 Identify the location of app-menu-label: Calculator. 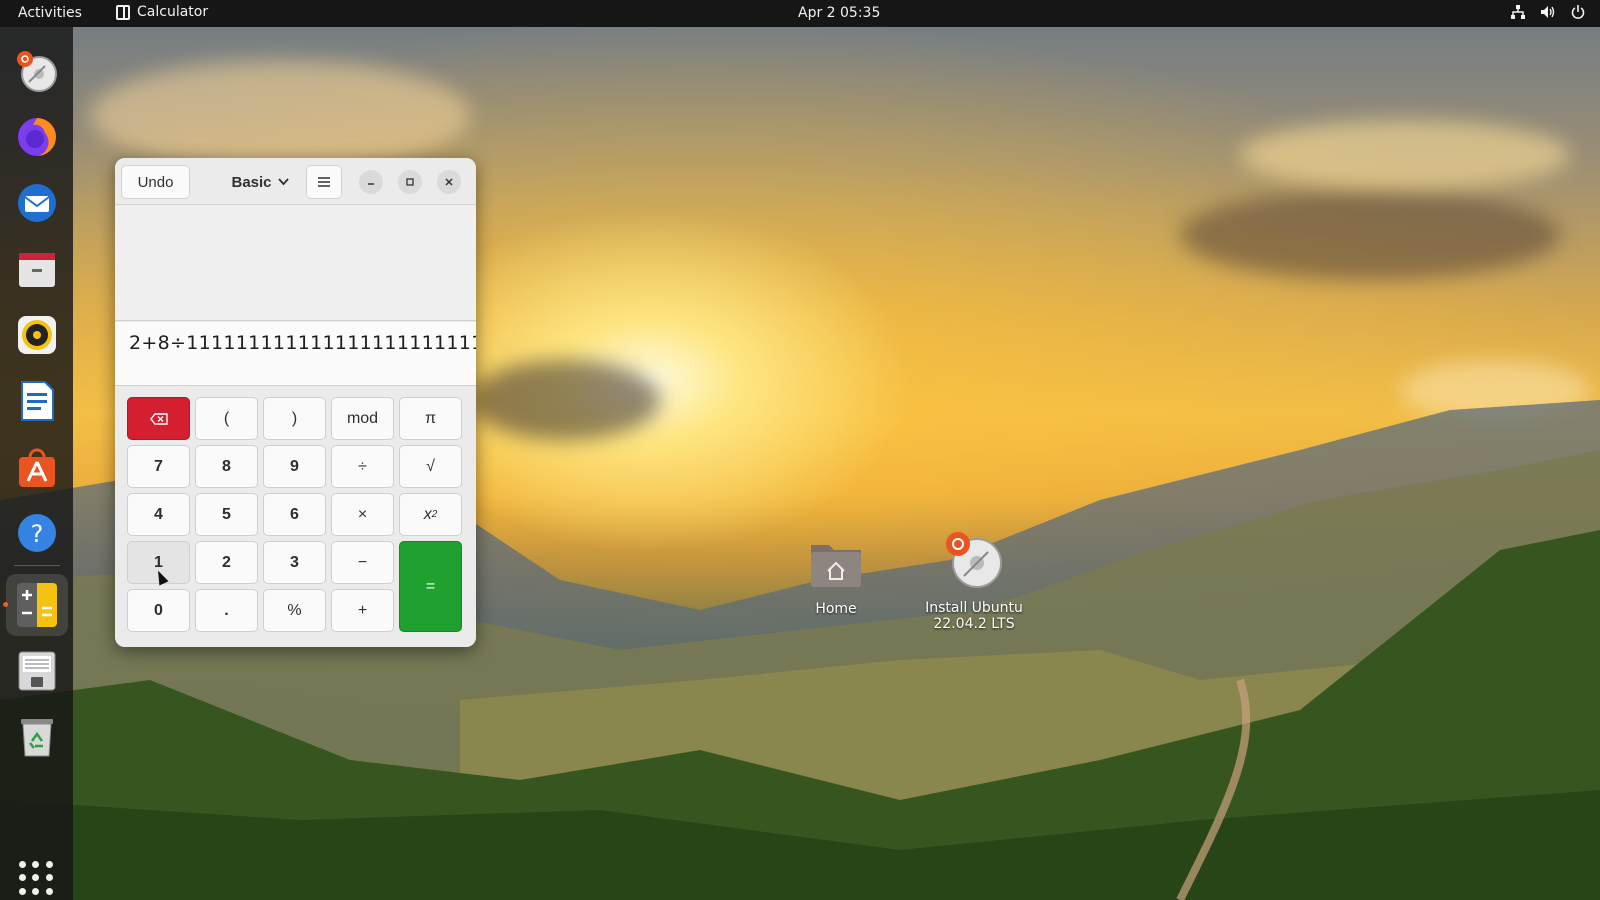
(173, 12).